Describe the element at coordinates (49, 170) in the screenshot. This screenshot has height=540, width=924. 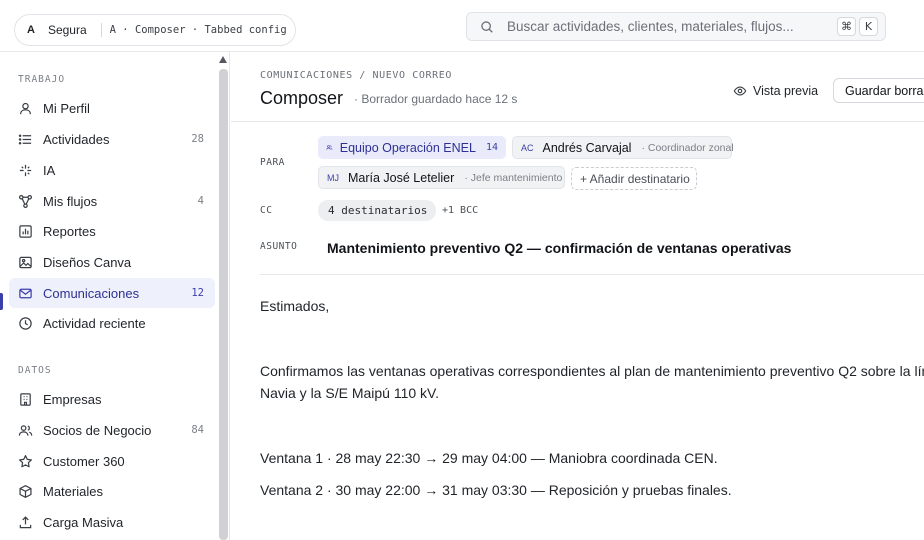
I see `sidebar-item-label: IA` at that location.